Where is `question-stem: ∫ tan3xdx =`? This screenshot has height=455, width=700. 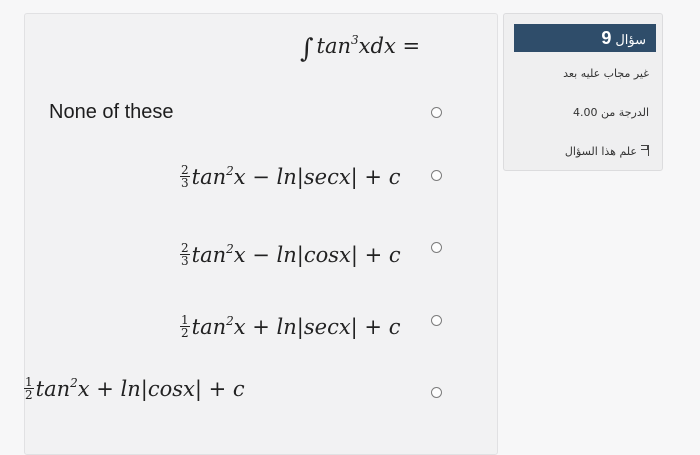
question-stem: ∫ tan3xdx = is located at coordinates (360, 48).